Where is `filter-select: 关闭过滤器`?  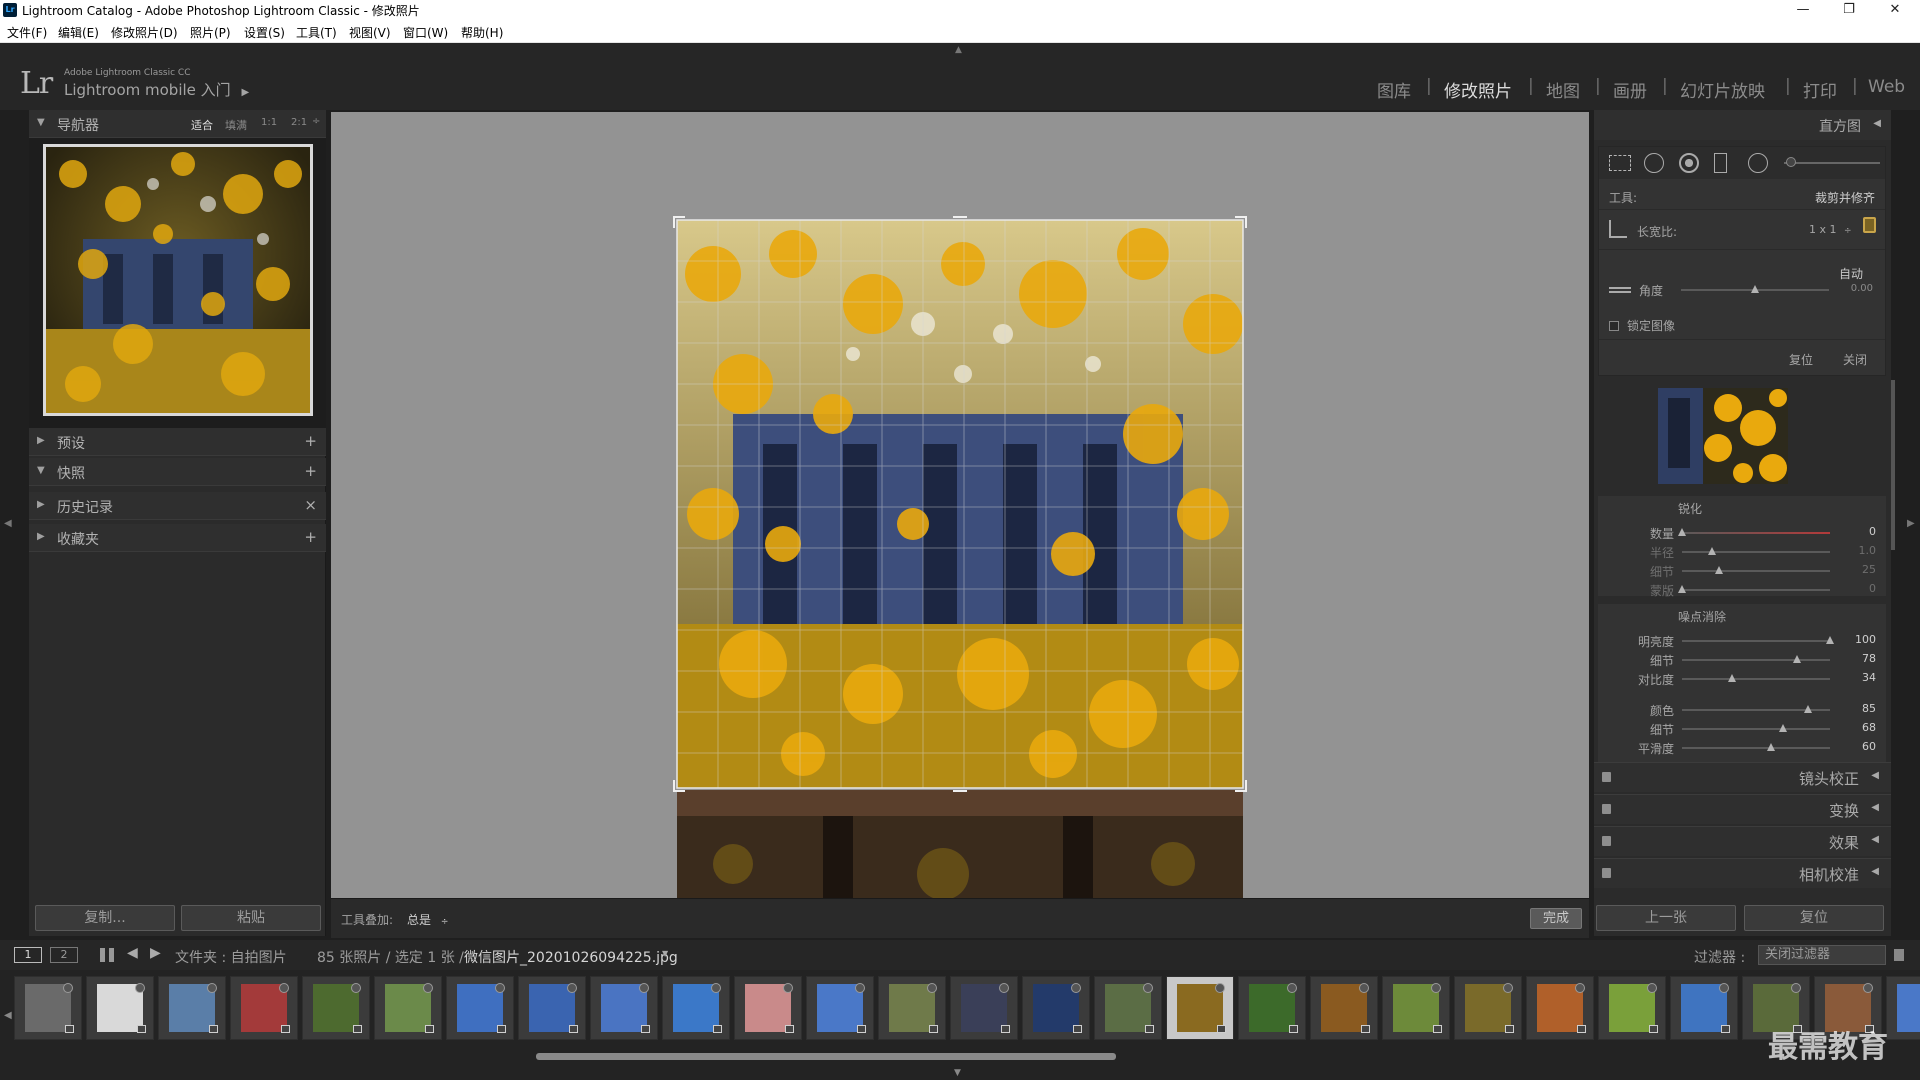 filter-select: 关闭过滤器 is located at coordinates (1822, 955).